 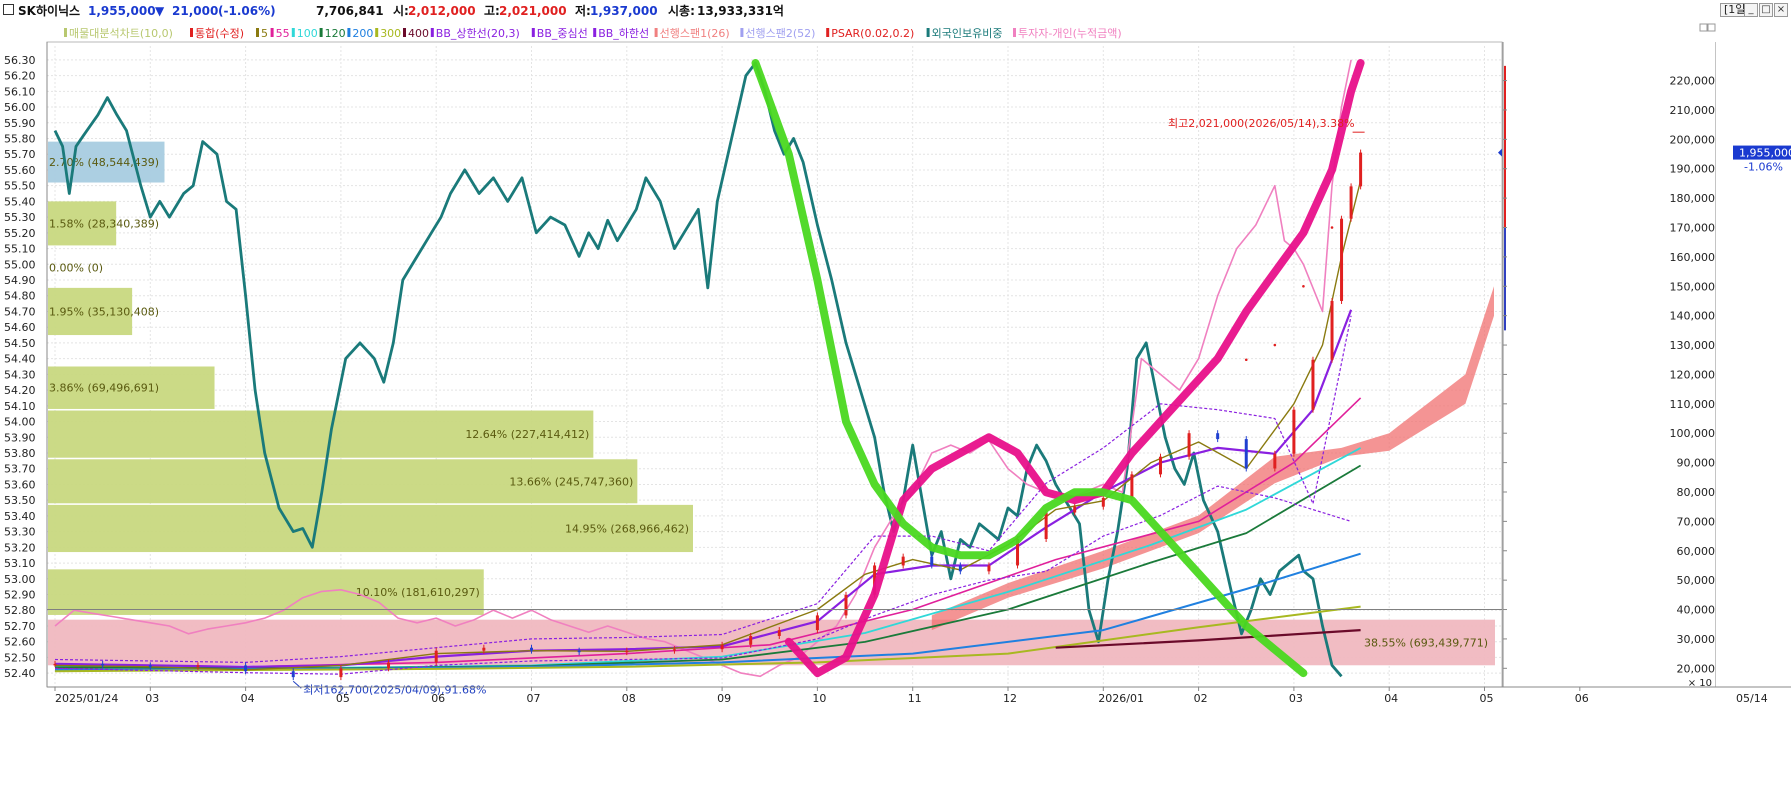 What do you see at coordinates (335, 33) in the screenshot?
I see `legend-item: 120` at bounding box center [335, 33].